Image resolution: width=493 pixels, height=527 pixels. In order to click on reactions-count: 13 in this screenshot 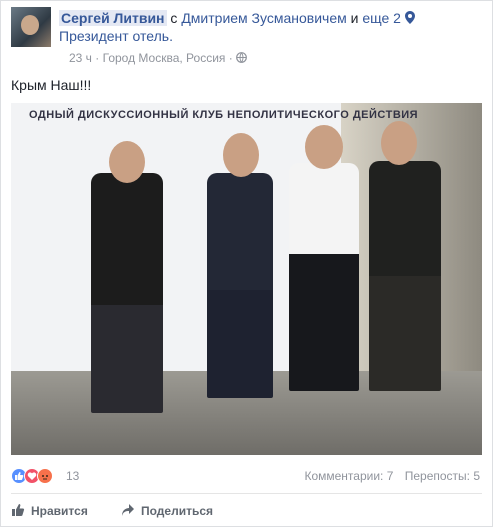, I will do `click(73, 476)`.